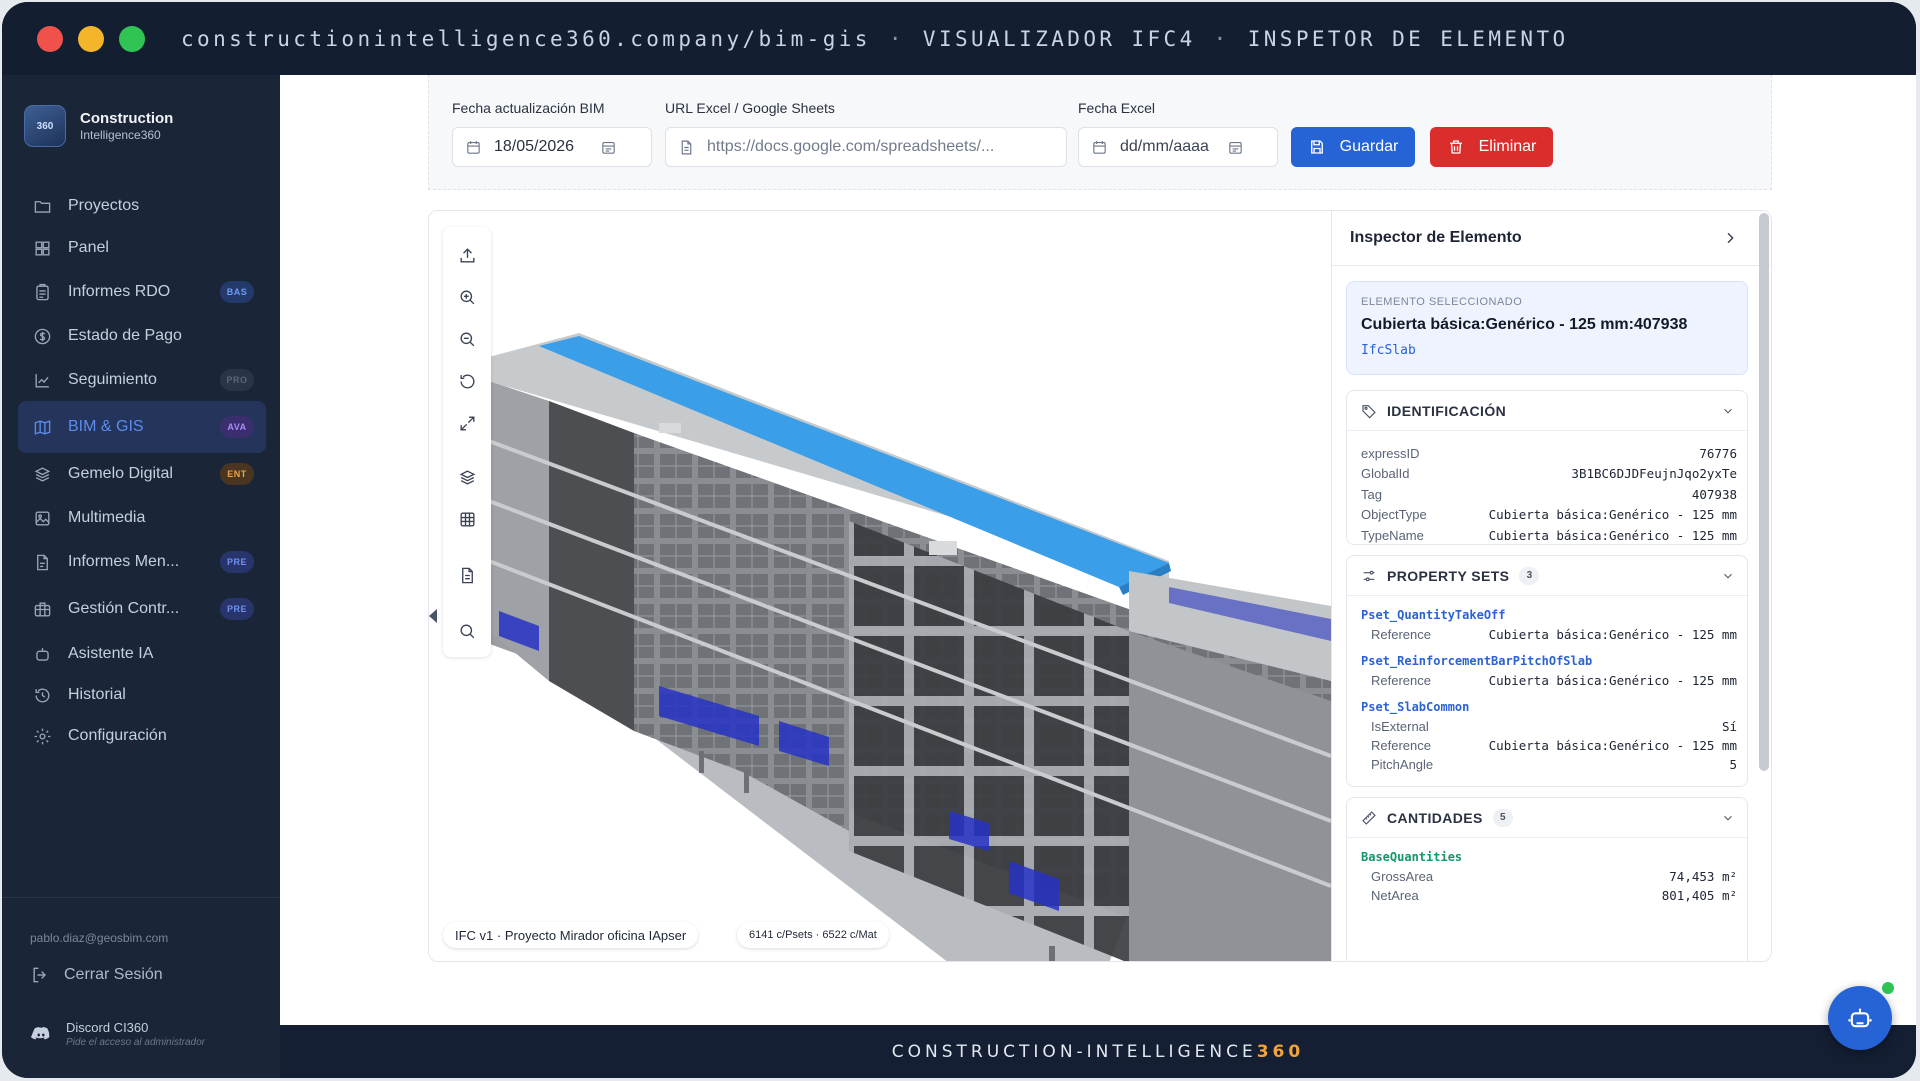  I want to click on reset-view-icon, so click(467, 381).